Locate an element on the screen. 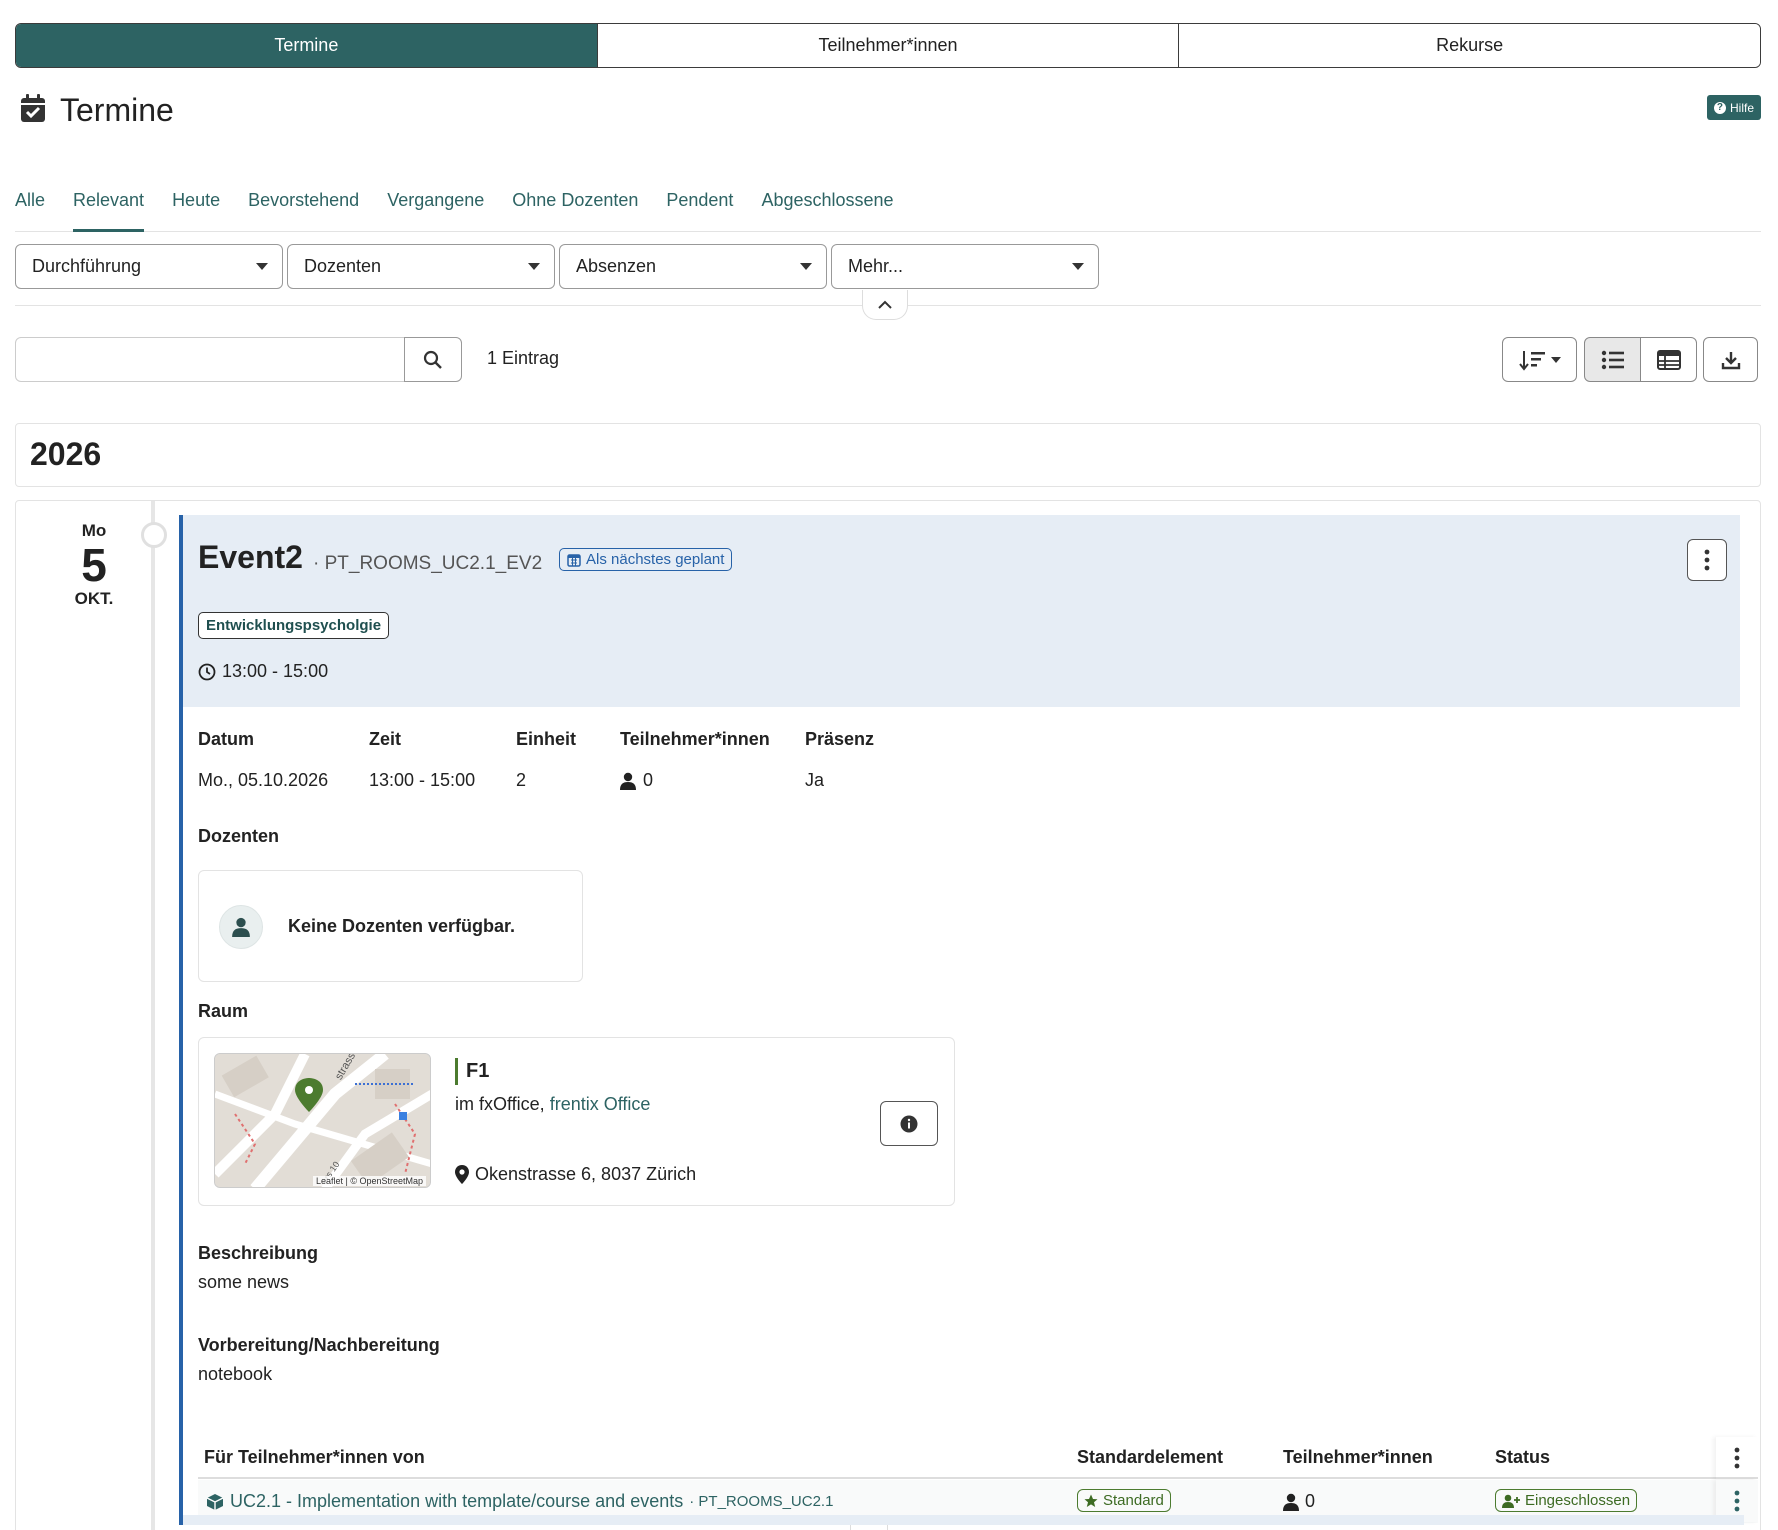 The height and width of the screenshot is (1530, 1778). status-badge: Eingeschlossen is located at coordinates (1566, 1500).